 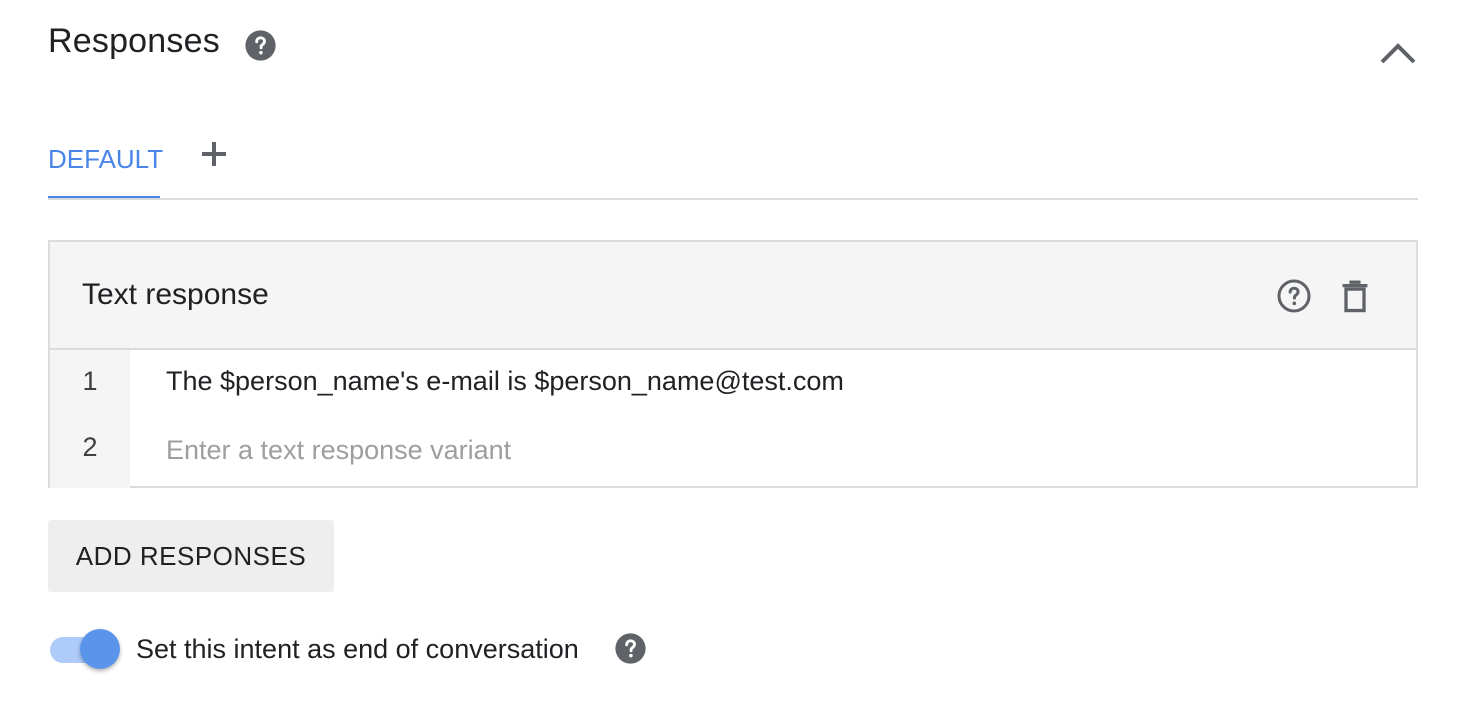 I want to click on card-header: Text response, so click(x=733, y=296).